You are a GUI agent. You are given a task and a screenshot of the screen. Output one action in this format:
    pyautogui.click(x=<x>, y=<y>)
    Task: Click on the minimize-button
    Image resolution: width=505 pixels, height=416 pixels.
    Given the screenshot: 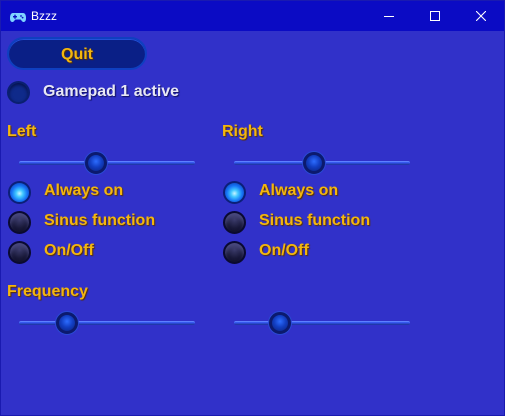 What is the action you would take?
    pyautogui.click(x=389, y=16)
    